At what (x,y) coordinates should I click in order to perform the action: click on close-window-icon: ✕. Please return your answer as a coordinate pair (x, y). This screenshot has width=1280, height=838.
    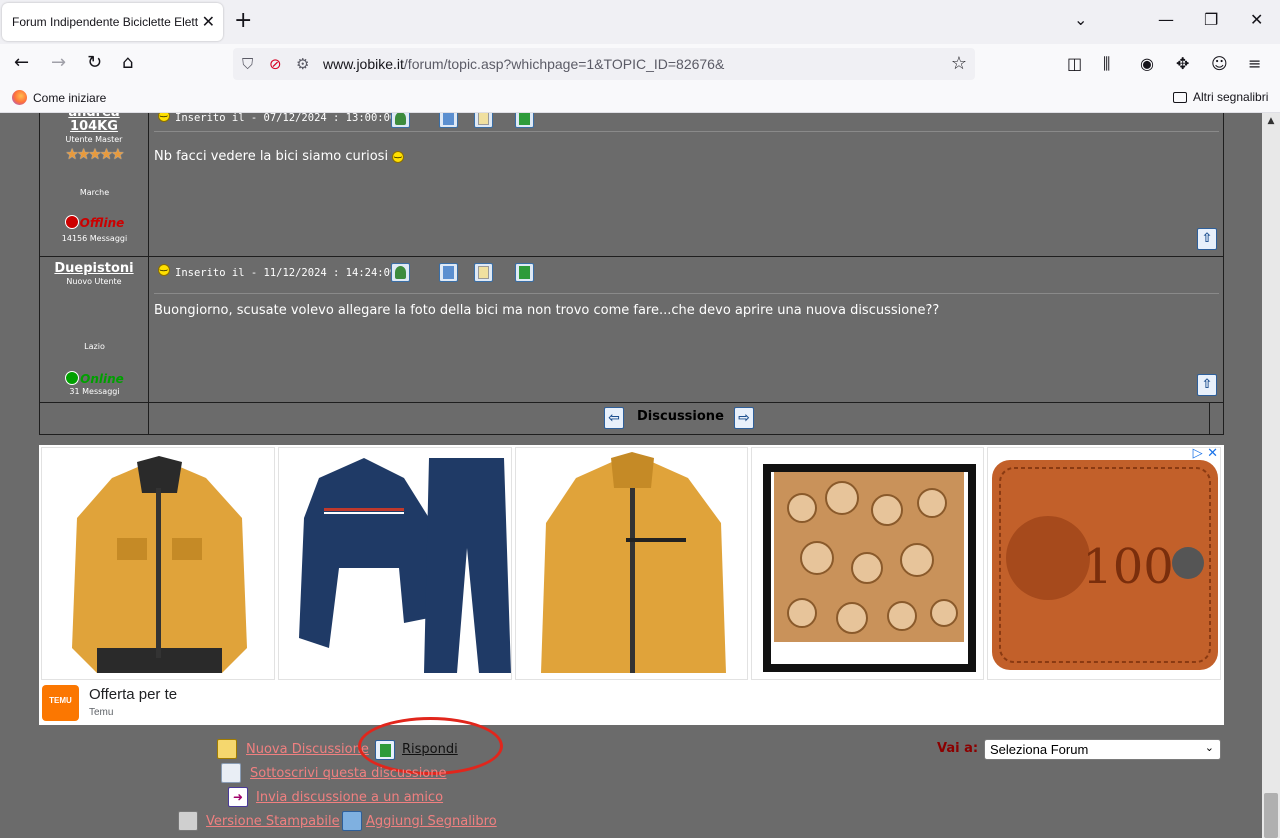
    Looking at the image, I should click on (1256, 19).